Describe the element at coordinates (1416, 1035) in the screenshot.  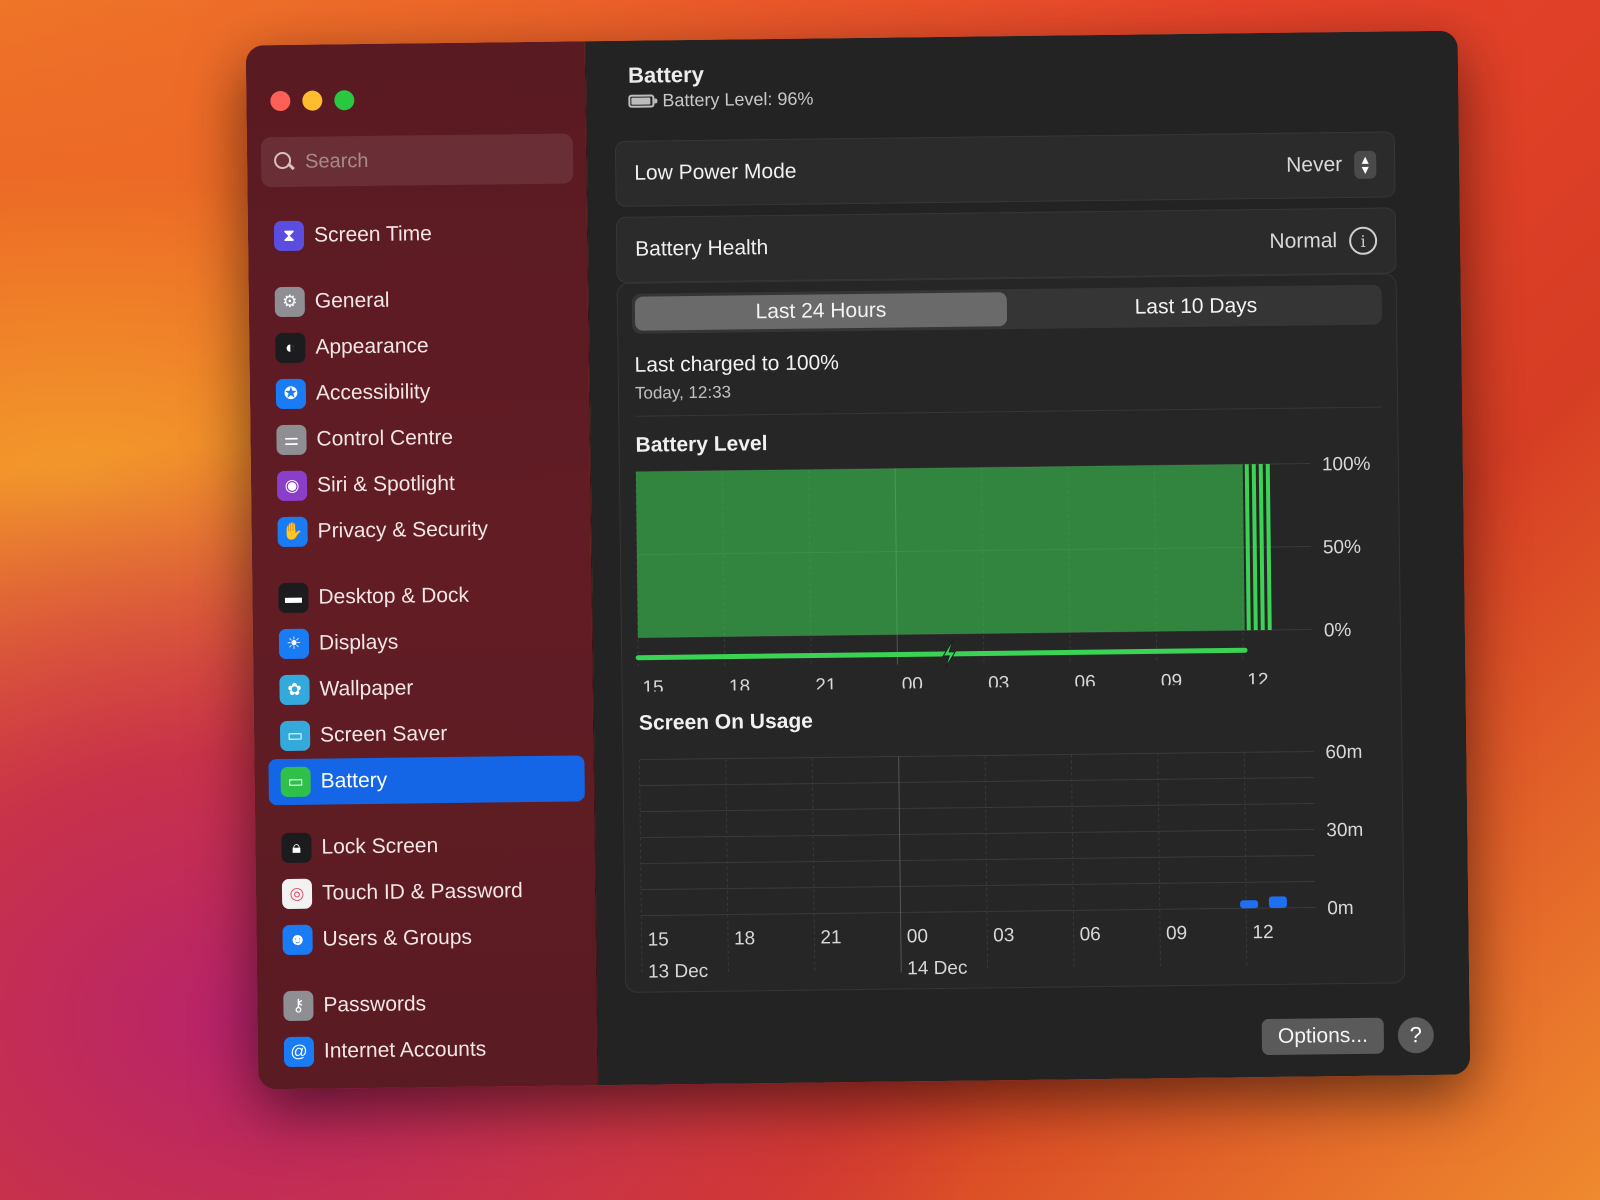
I see `help-button: ?` at that location.